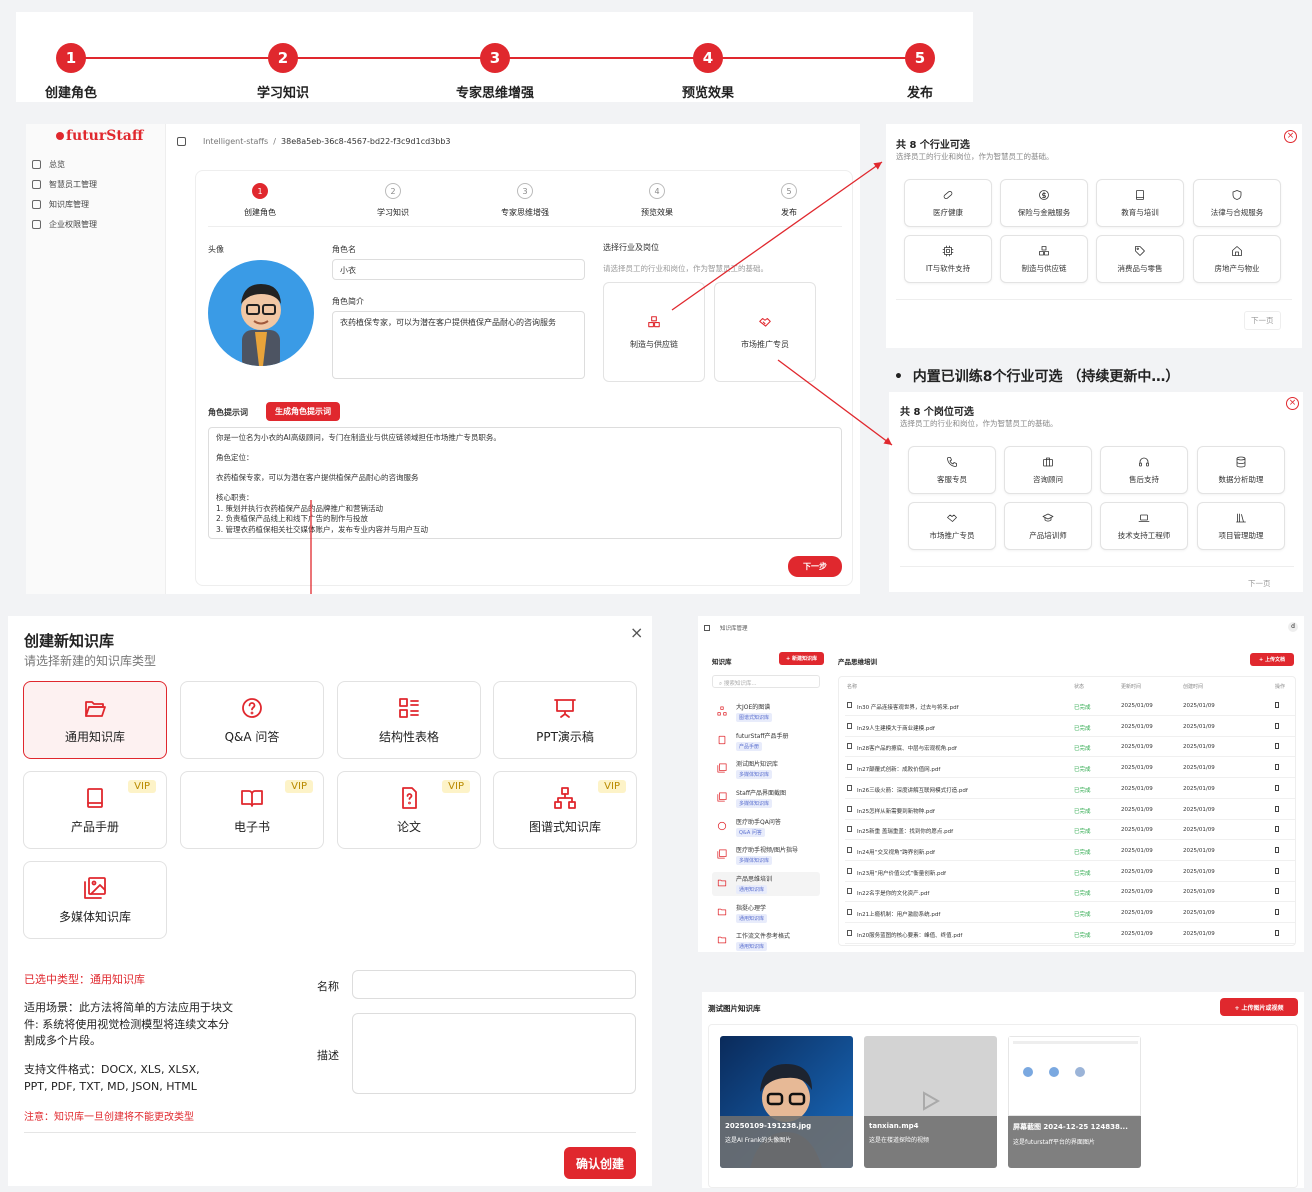  I want to click on media-item-video: tanxian.mp4 这是在楼道探险的视频, so click(930, 1102).